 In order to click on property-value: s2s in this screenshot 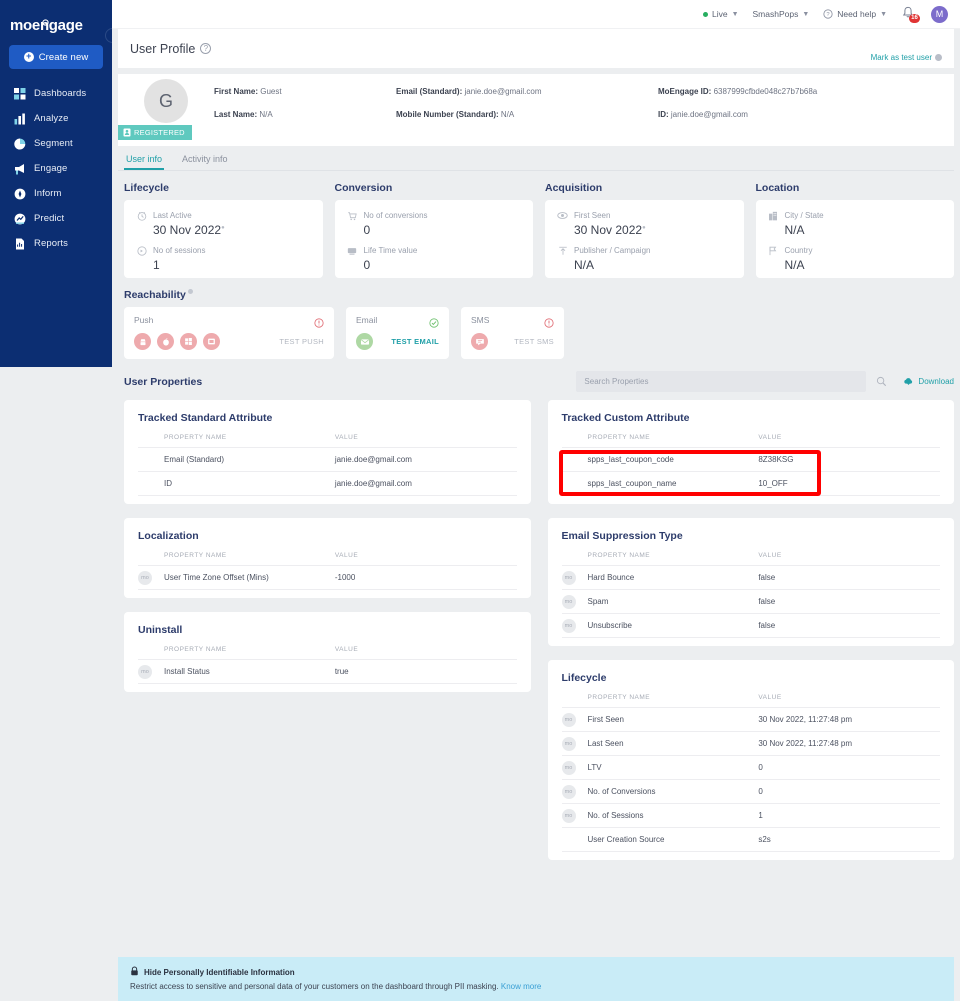, I will do `click(849, 839)`.